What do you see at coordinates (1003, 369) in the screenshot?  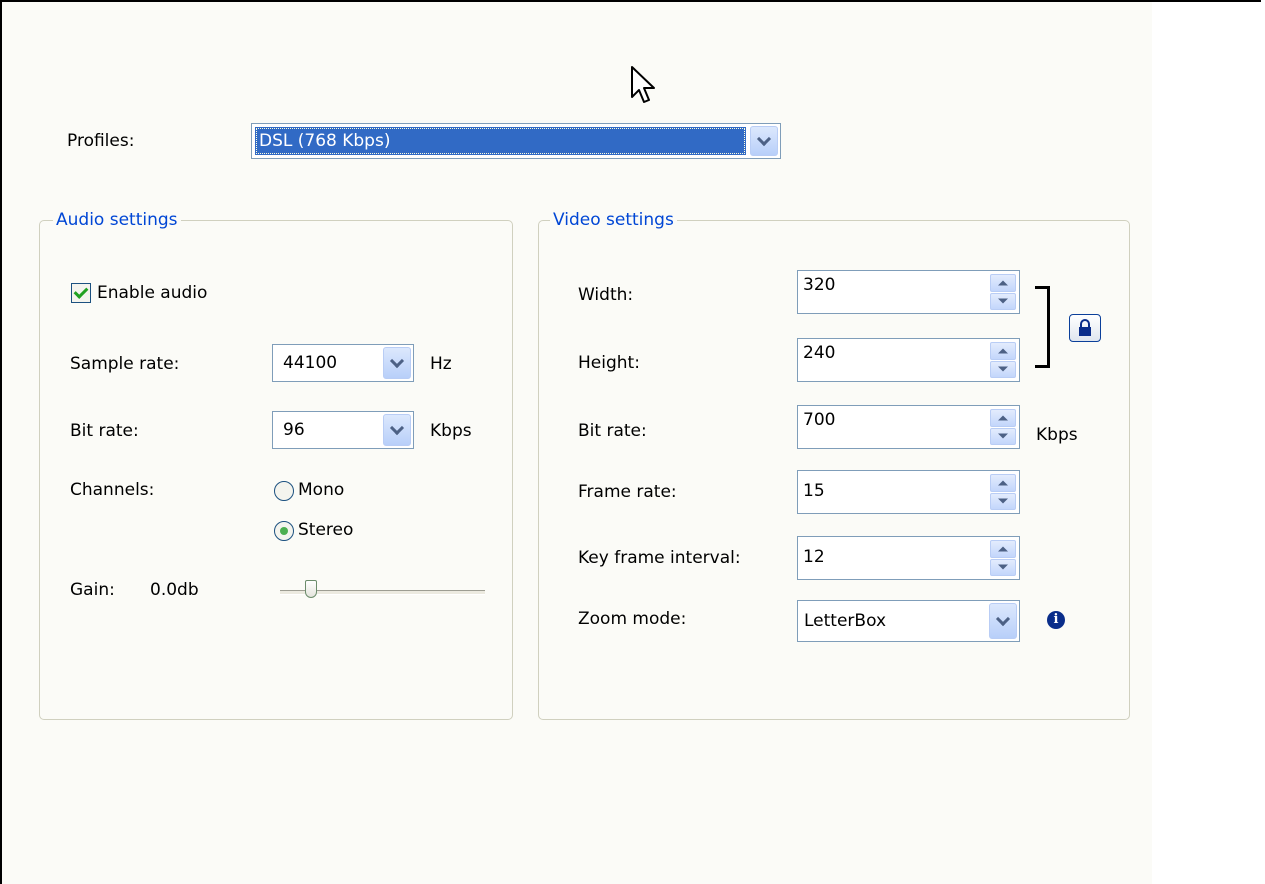 I see `height-down-button` at bounding box center [1003, 369].